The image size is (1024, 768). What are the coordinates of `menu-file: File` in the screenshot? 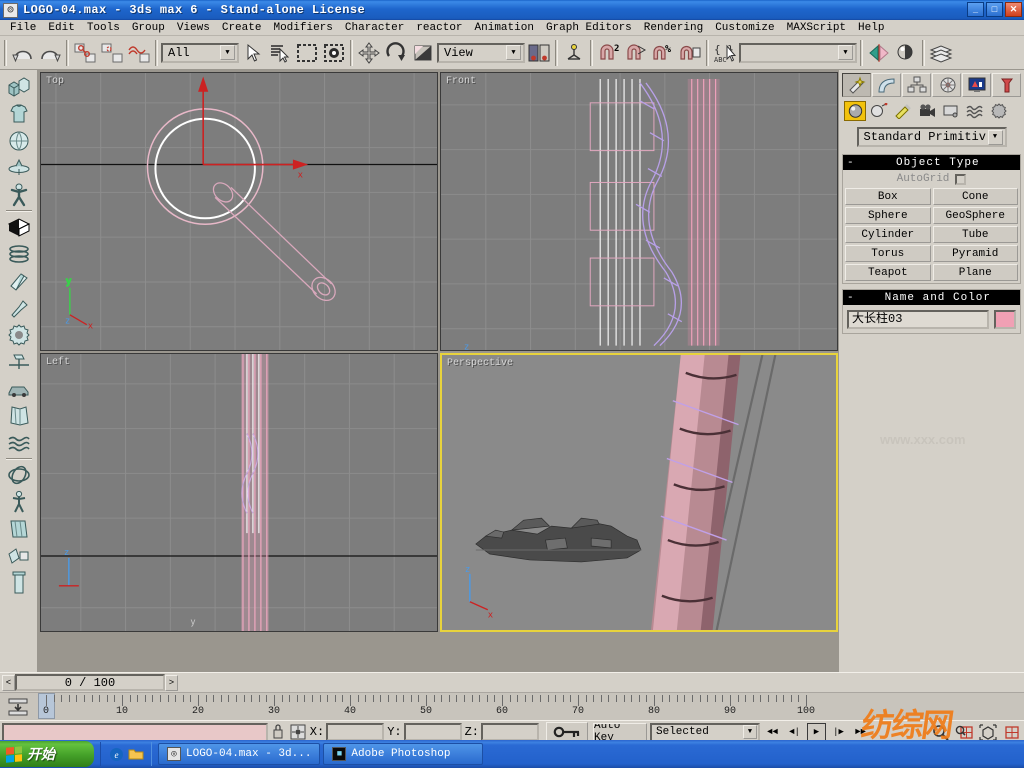 It's located at (23, 28).